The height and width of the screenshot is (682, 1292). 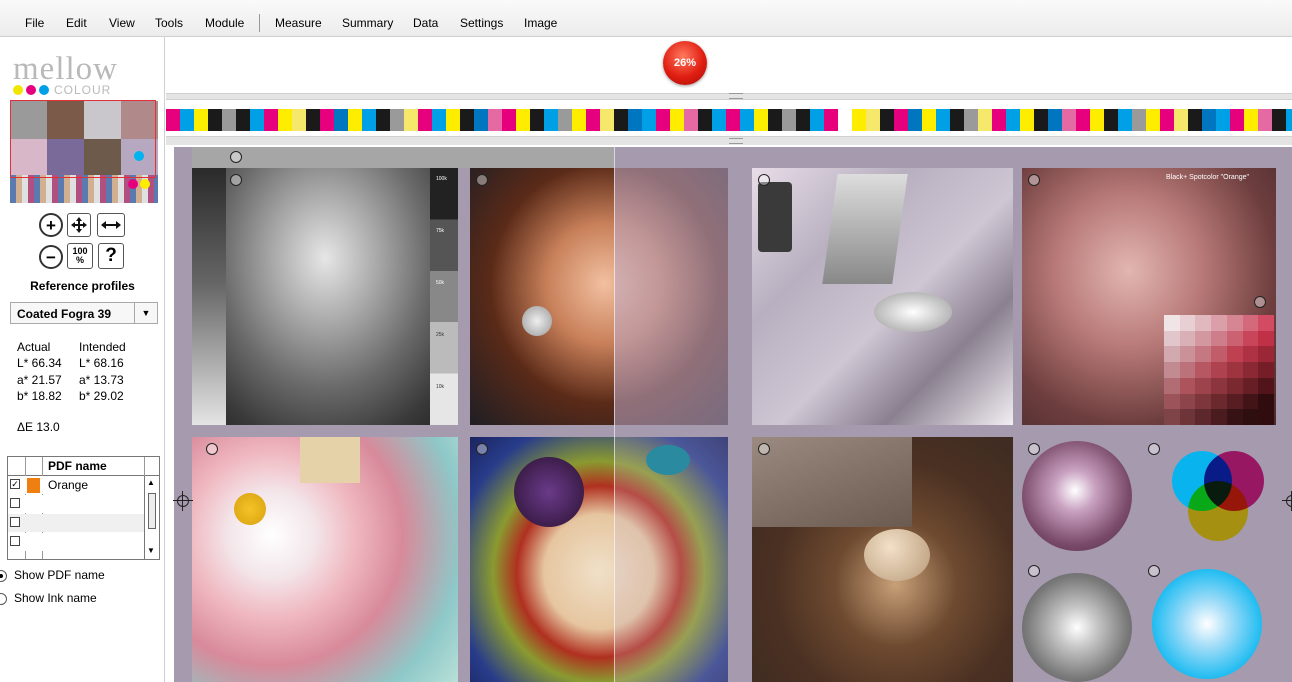 What do you see at coordinates (122, 23) in the screenshot?
I see `menu-view: View` at bounding box center [122, 23].